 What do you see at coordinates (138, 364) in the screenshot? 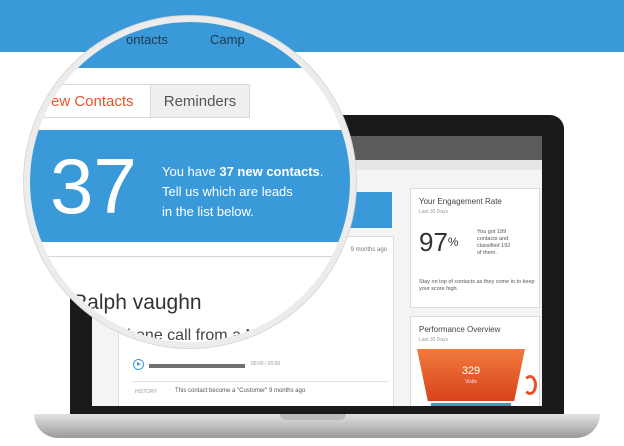
I see `play-icon` at bounding box center [138, 364].